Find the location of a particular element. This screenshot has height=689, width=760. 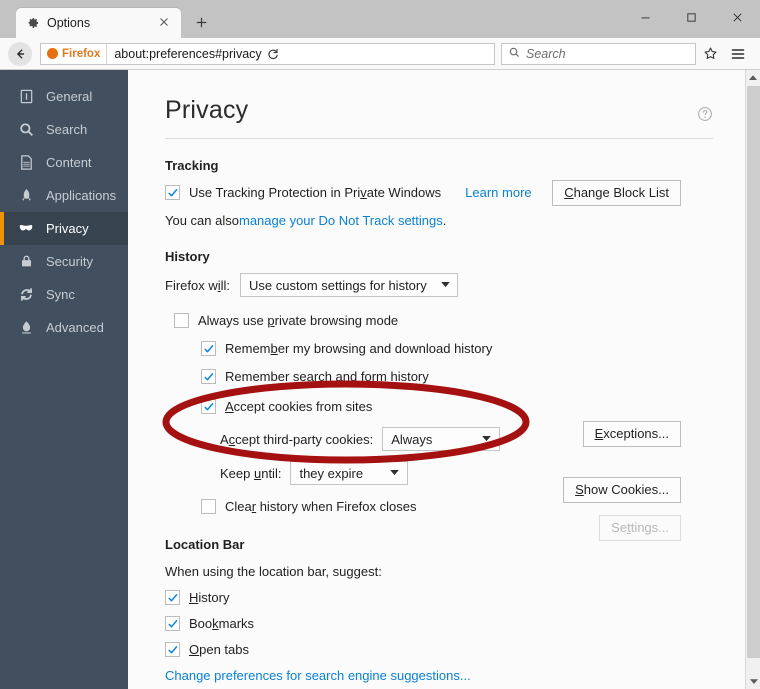

content-icon is located at coordinates (26, 163).